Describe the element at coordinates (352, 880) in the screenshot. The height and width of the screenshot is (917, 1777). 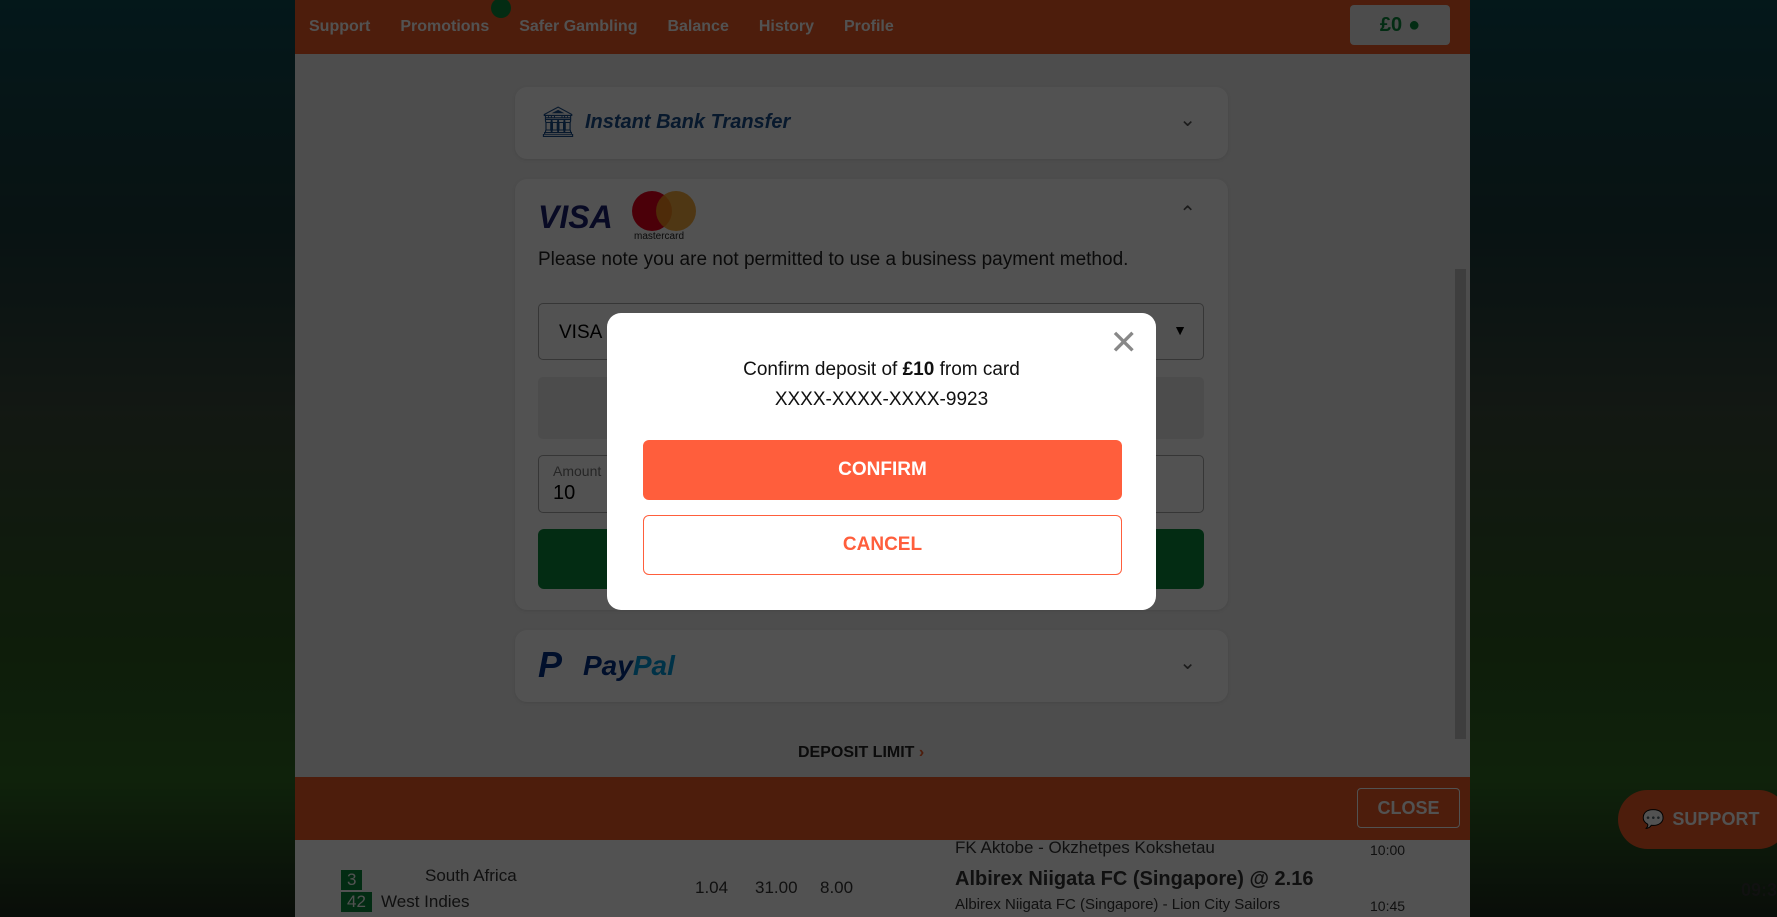
I see `score-1: 3` at that location.